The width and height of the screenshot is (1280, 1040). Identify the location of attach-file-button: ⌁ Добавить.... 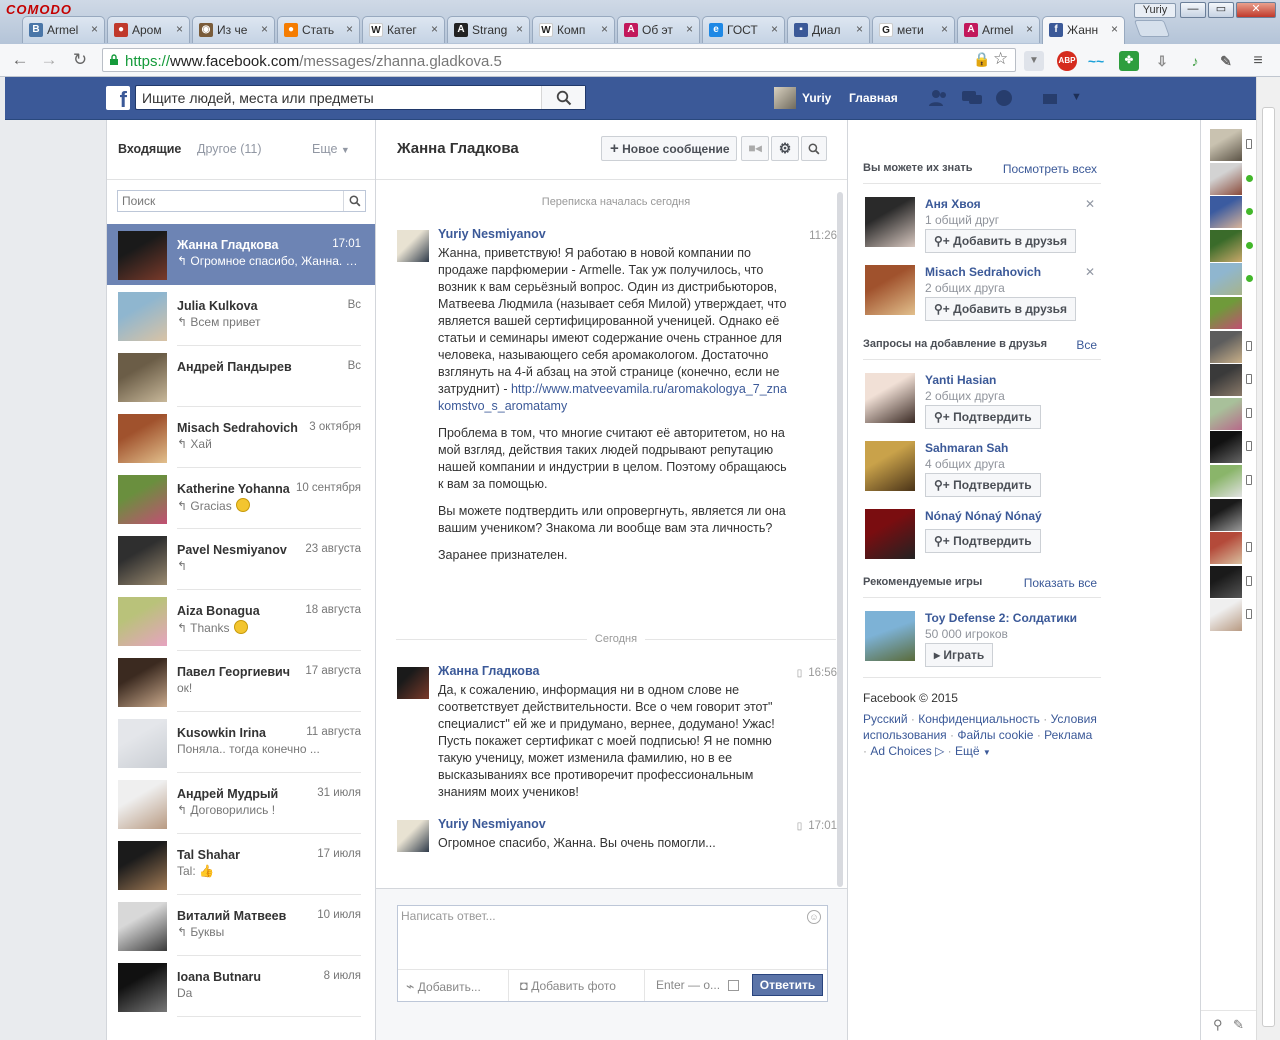
(443, 986).